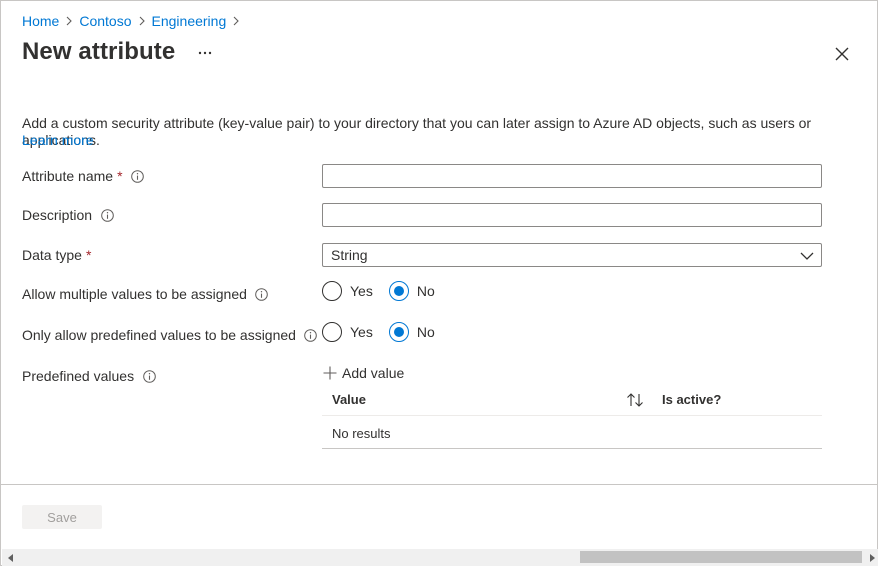 The height and width of the screenshot is (566, 878). What do you see at coordinates (378, 291) in the screenshot?
I see `allow-multiple-radio-group: Yes No` at bounding box center [378, 291].